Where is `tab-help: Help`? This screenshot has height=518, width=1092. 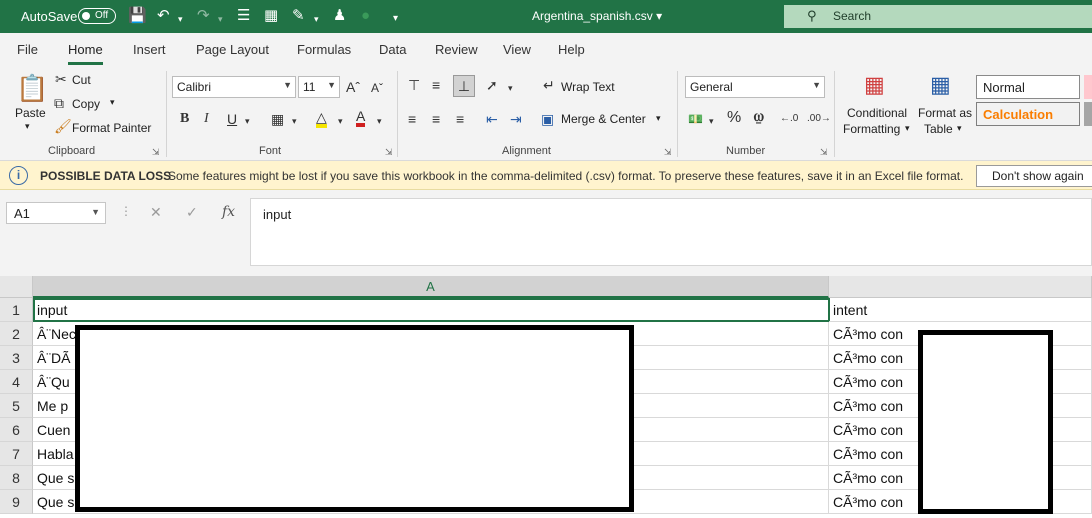 tab-help: Help is located at coordinates (571, 49).